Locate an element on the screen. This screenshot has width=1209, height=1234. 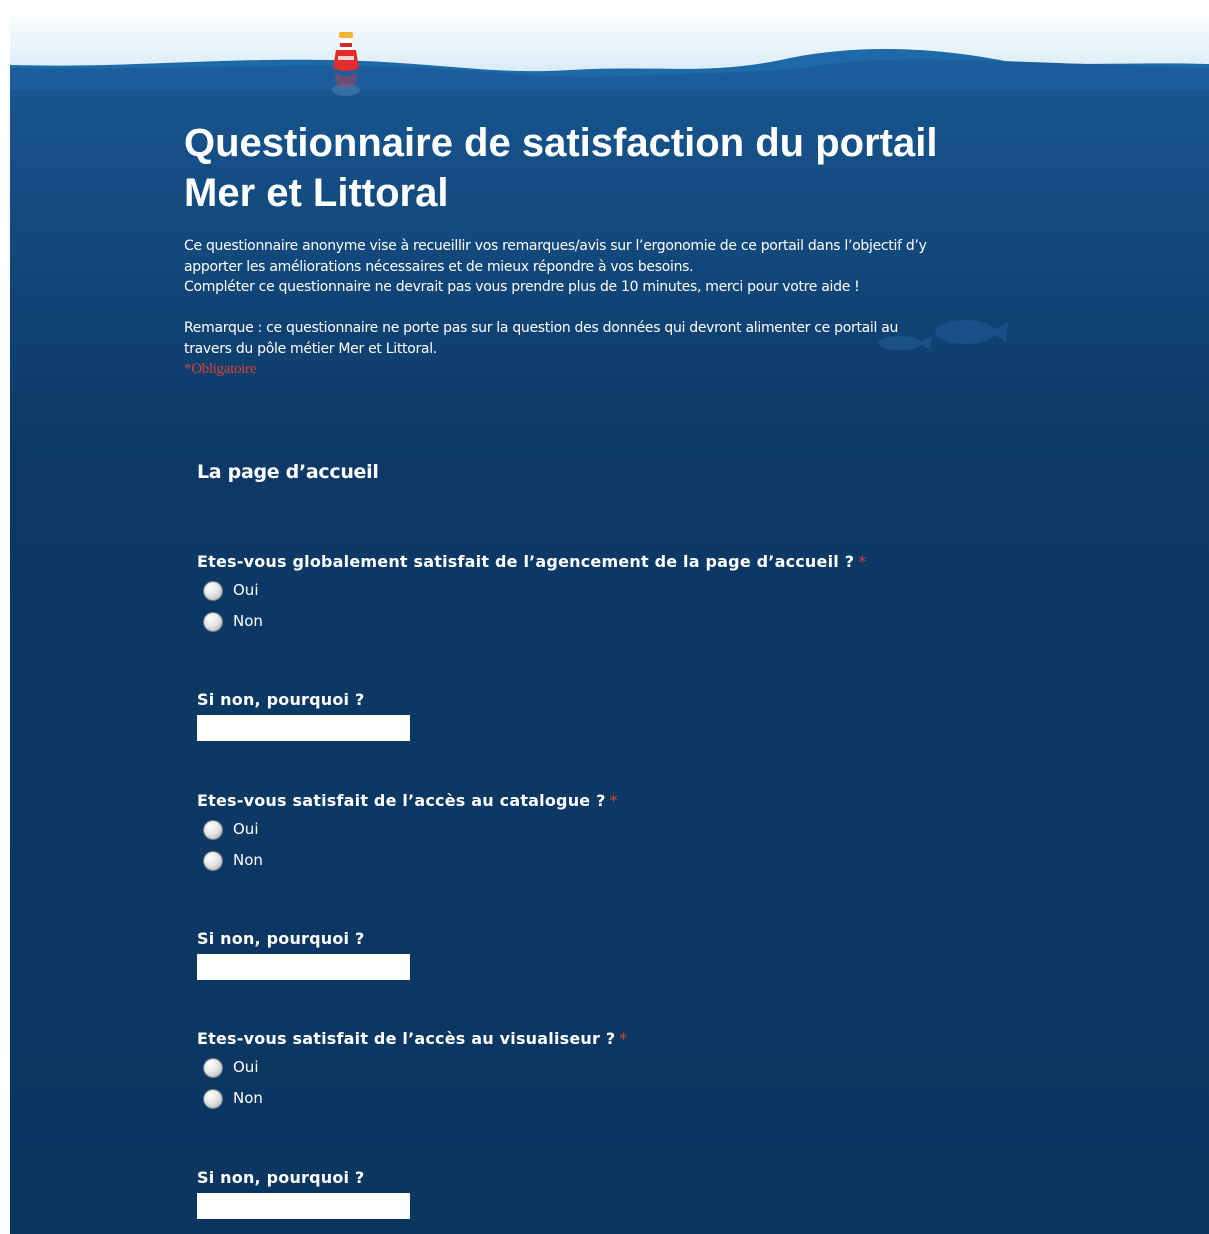
form-title-line: Mer et Littoral is located at coordinates (316, 193).